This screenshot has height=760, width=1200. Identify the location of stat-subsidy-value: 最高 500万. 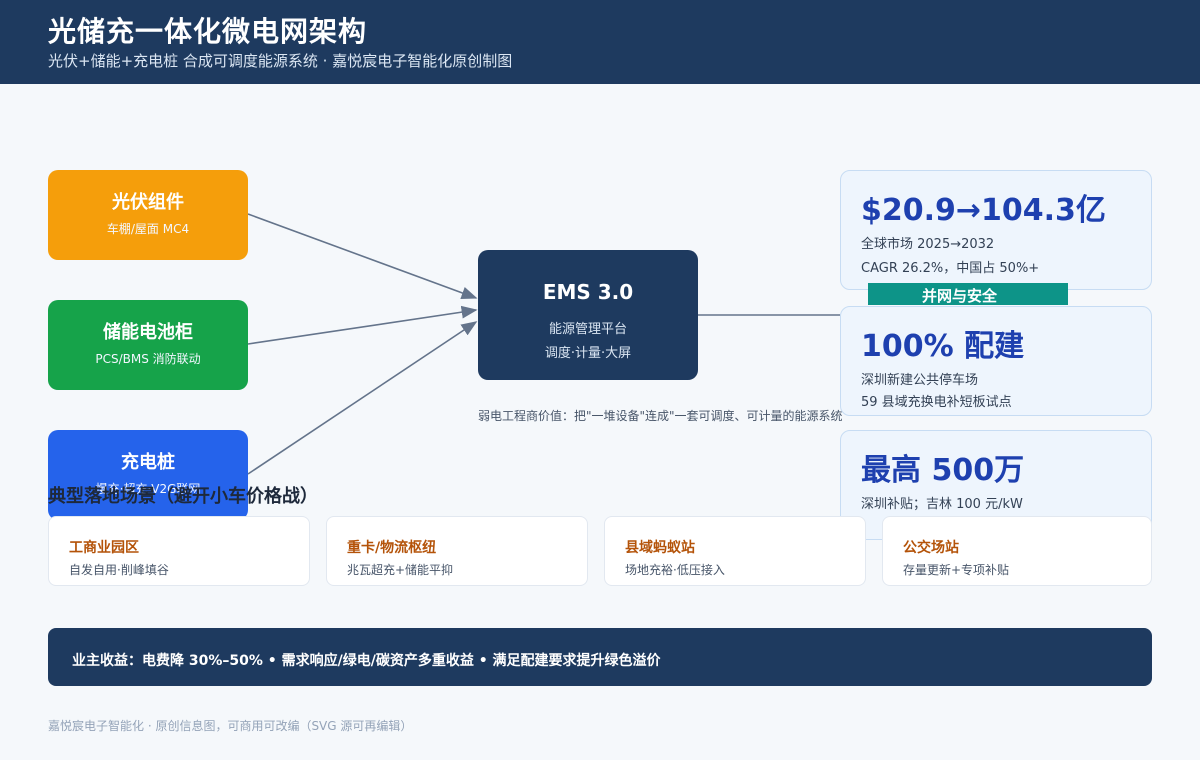
(943, 470).